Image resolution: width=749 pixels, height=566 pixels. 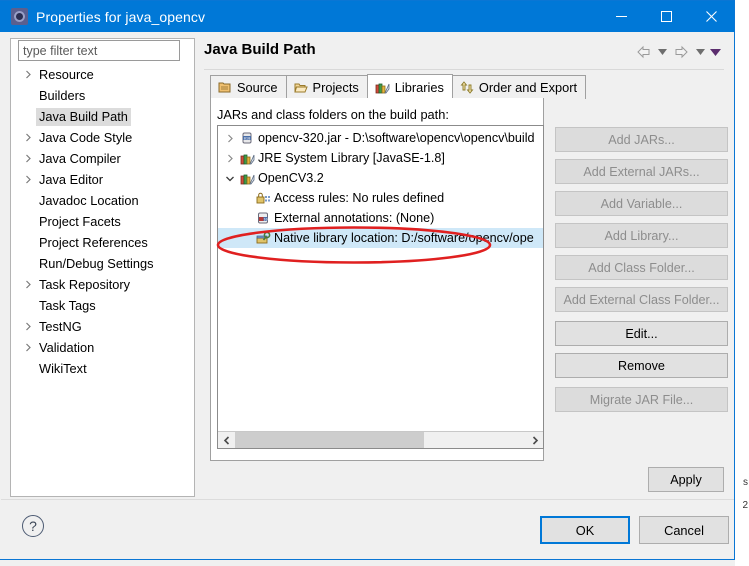 What do you see at coordinates (519, 87) in the screenshot?
I see `tab-order-and-export: Order and Export` at bounding box center [519, 87].